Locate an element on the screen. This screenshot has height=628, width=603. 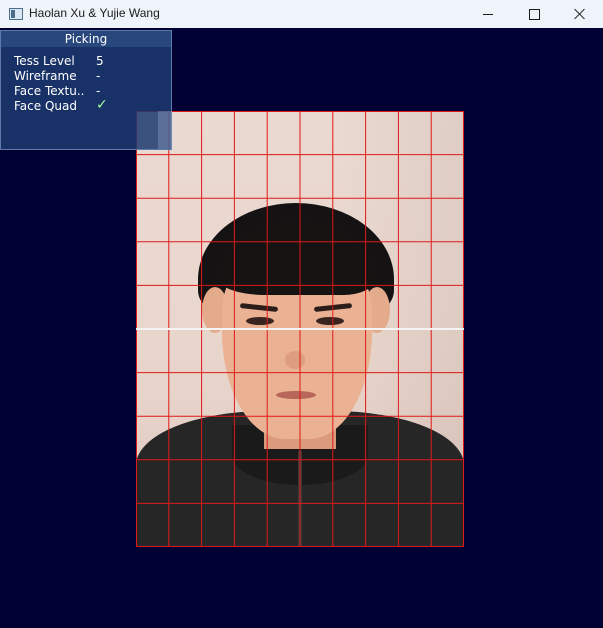
highlight-line is located at coordinates (300, 329).